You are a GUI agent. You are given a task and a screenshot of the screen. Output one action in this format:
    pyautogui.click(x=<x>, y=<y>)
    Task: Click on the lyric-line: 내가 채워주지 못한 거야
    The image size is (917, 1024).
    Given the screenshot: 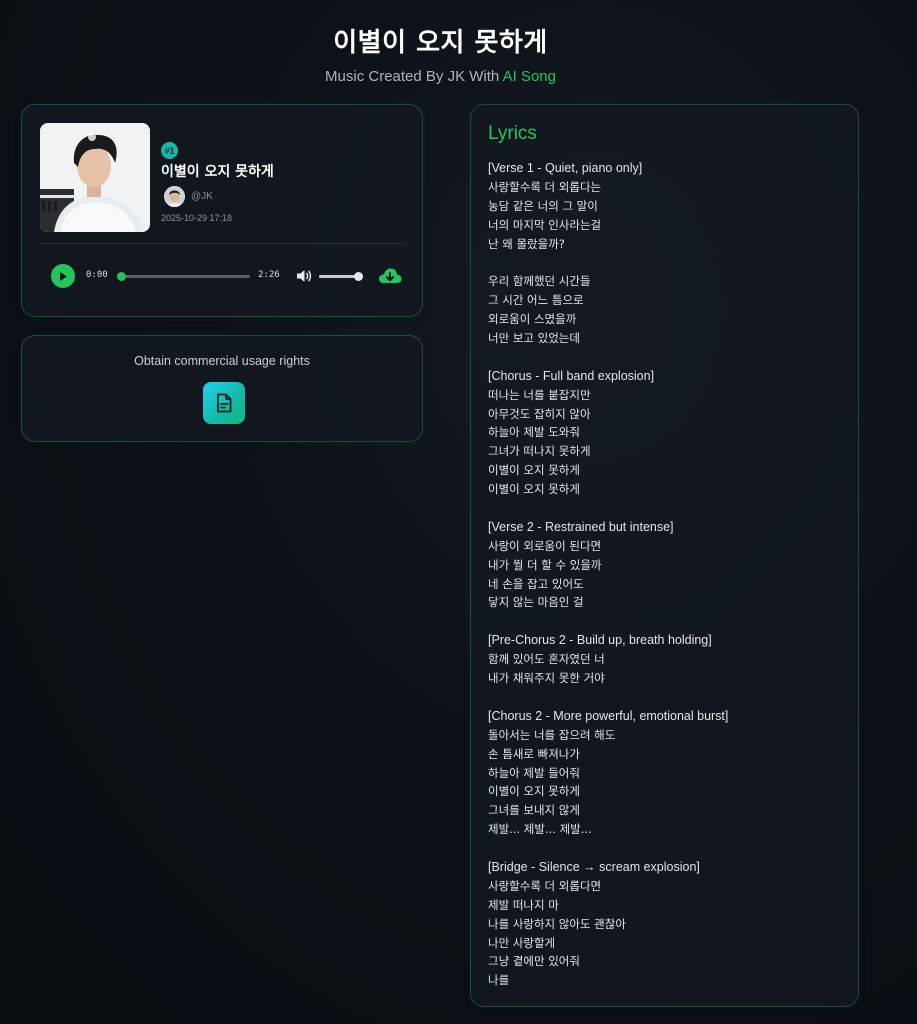 What is the action you would take?
    pyautogui.click(x=546, y=678)
    